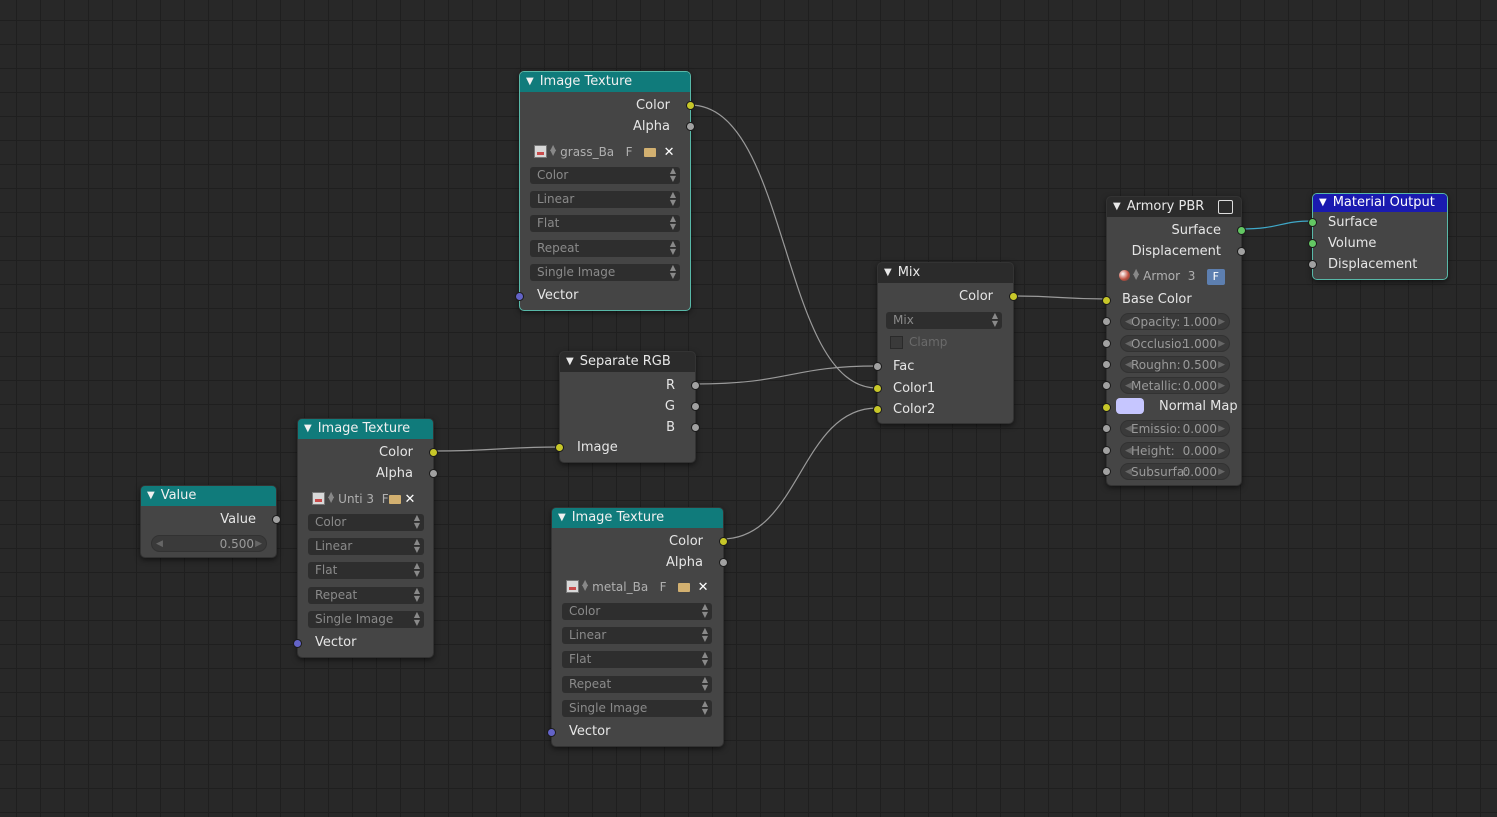  What do you see at coordinates (1225, 207) in the screenshot?
I see `node-group-icon` at bounding box center [1225, 207].